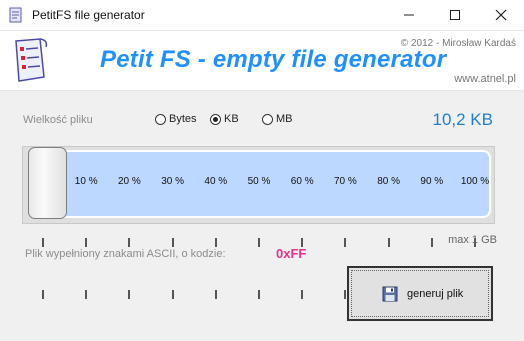 The image size is (524, 341). Describe the element at coordinates (47, 183) in the screenshot. I see `slider-thumb` at that location.